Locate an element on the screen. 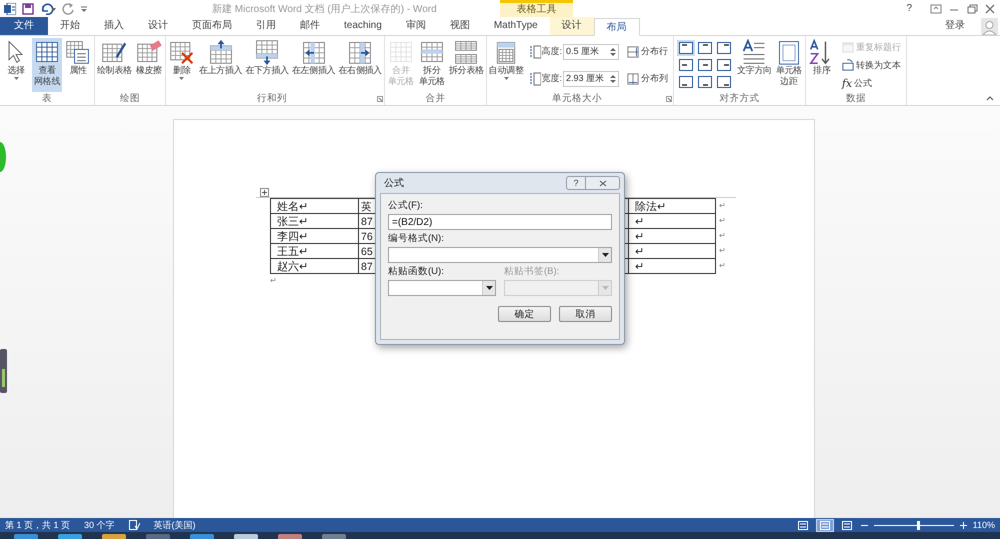 This screenshot has height=539, width=1000. ribbon-button: 在左侧插入 is located at coordinates (313, 65).